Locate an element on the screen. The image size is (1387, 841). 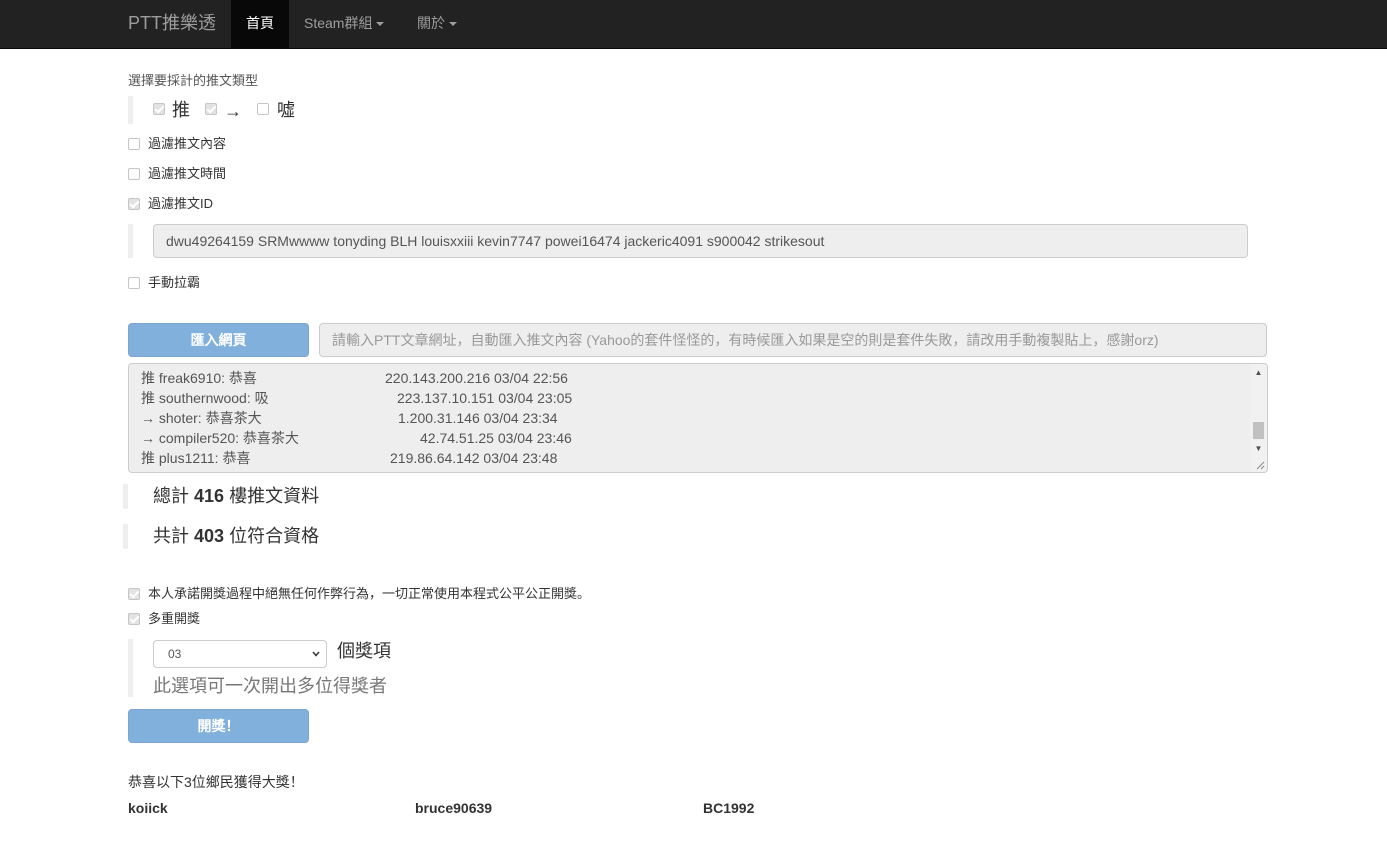
filter-content-label: 過濾推文內容 is located at coordinates (187, 143).